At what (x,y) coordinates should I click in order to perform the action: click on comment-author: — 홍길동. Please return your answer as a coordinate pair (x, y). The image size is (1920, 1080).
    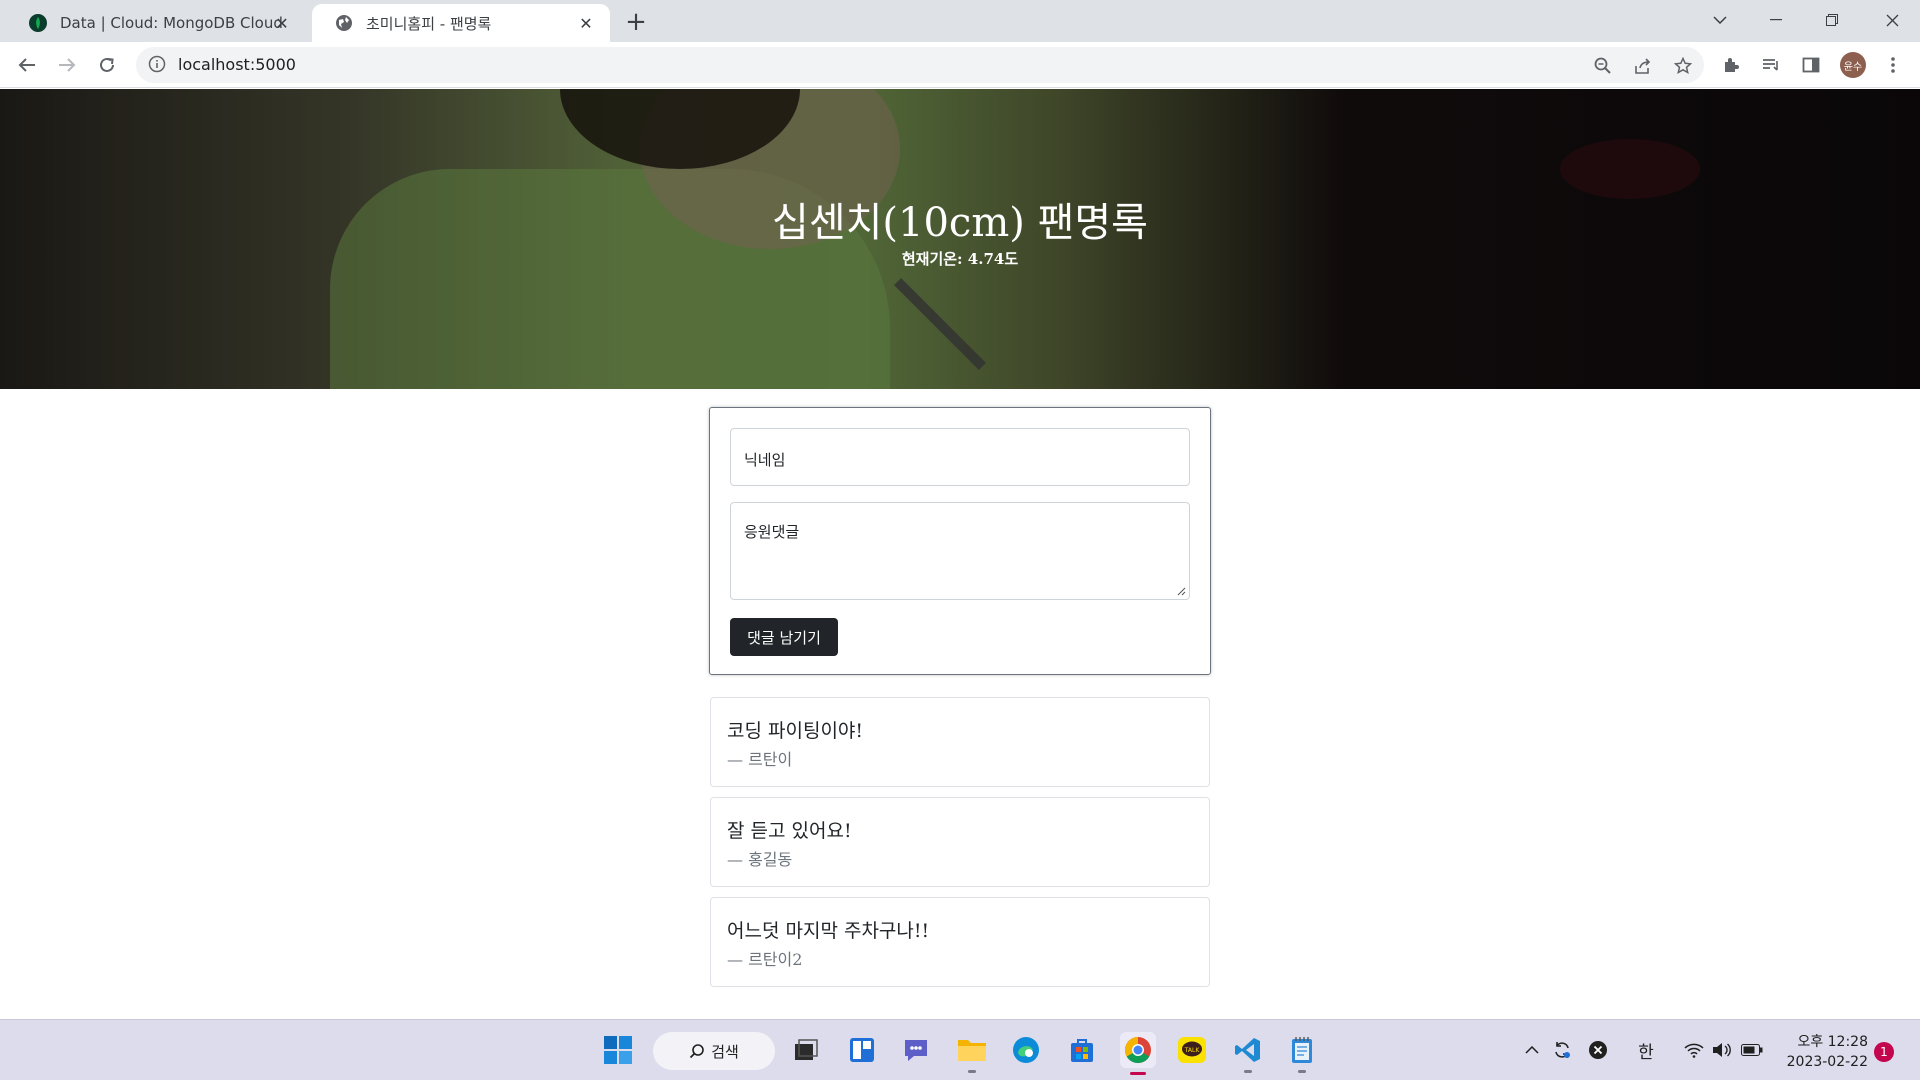
    Looking at the image, I should click on (760, 859).